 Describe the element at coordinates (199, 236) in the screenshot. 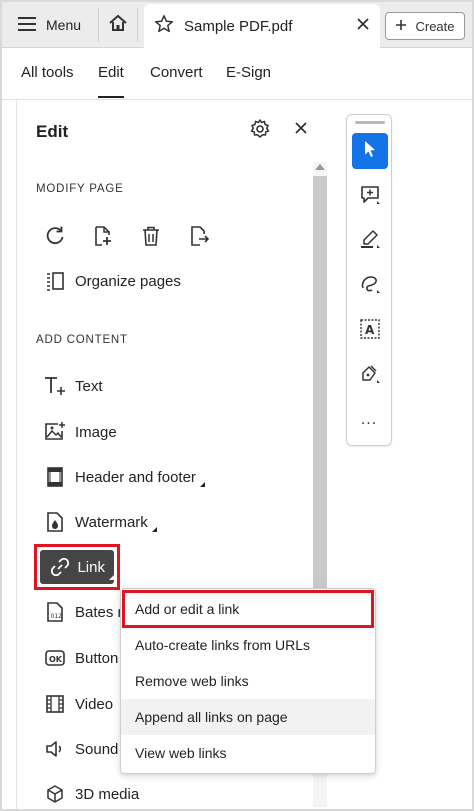

I see `extract-page-icon` at that location.